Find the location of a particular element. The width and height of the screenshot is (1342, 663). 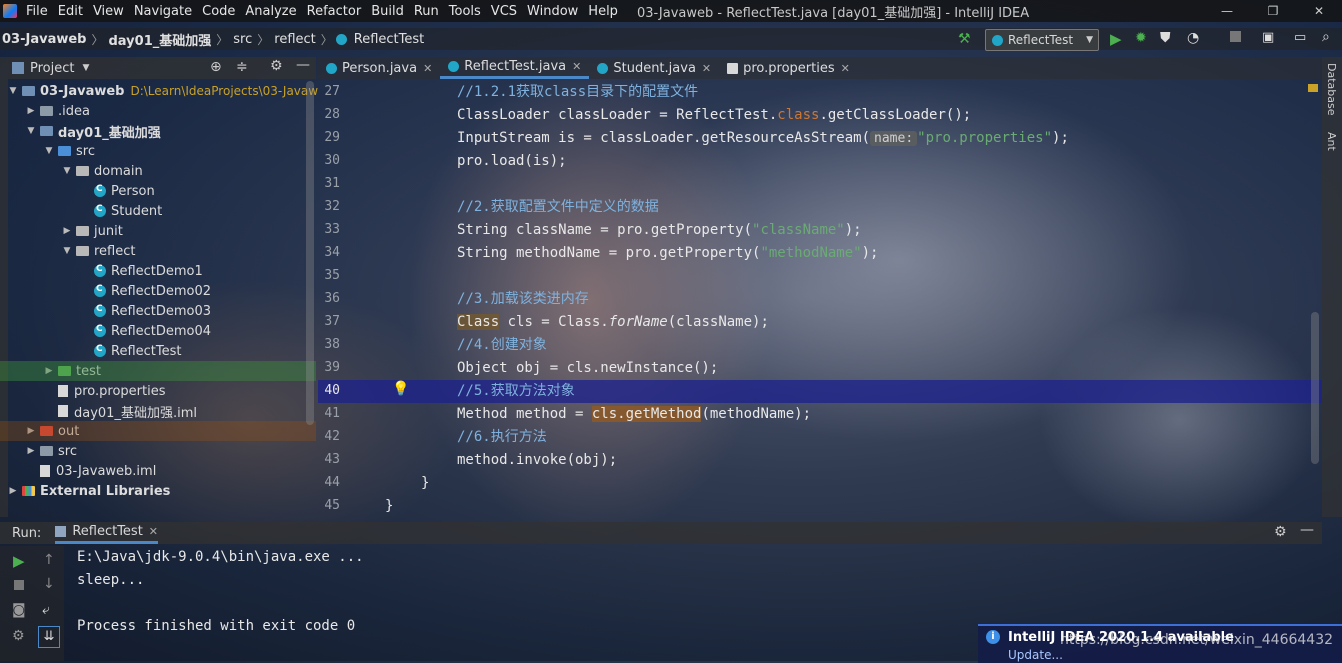

minimize-button: — is located at coordinates (1227, 11).